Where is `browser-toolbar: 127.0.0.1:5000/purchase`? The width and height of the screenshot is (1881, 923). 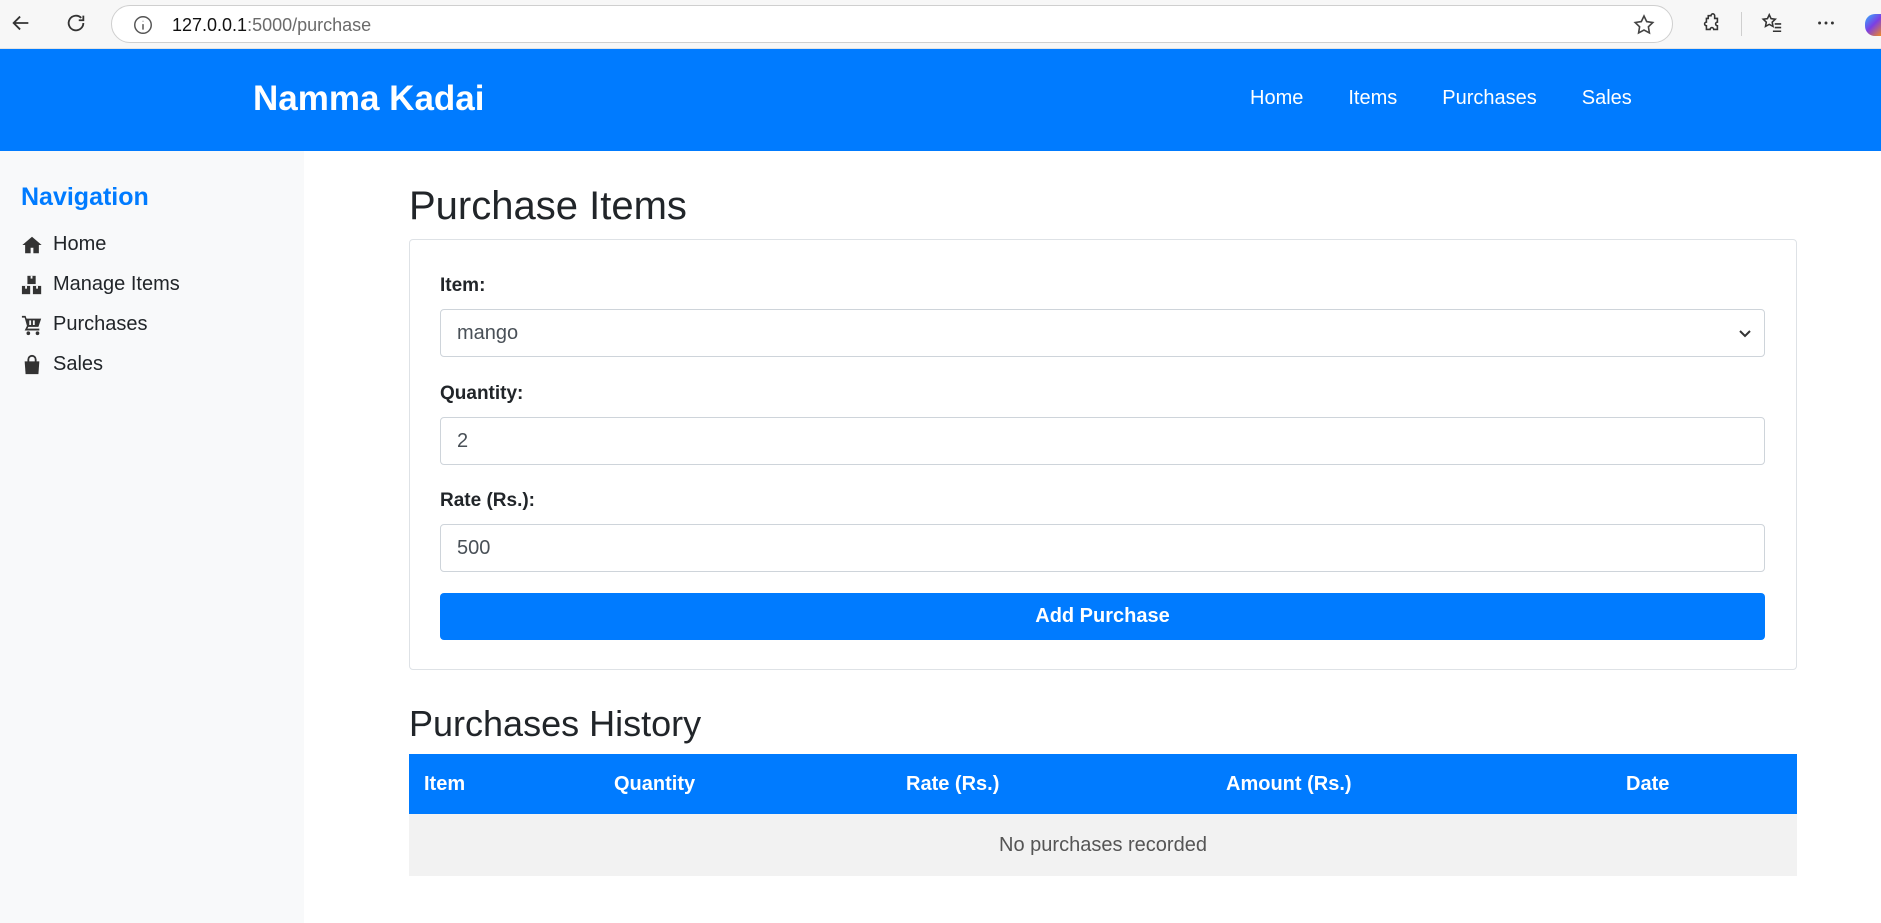
browser-toolbar: 127.0.0.1:5000/purchase is located at coordinates (940, 24).